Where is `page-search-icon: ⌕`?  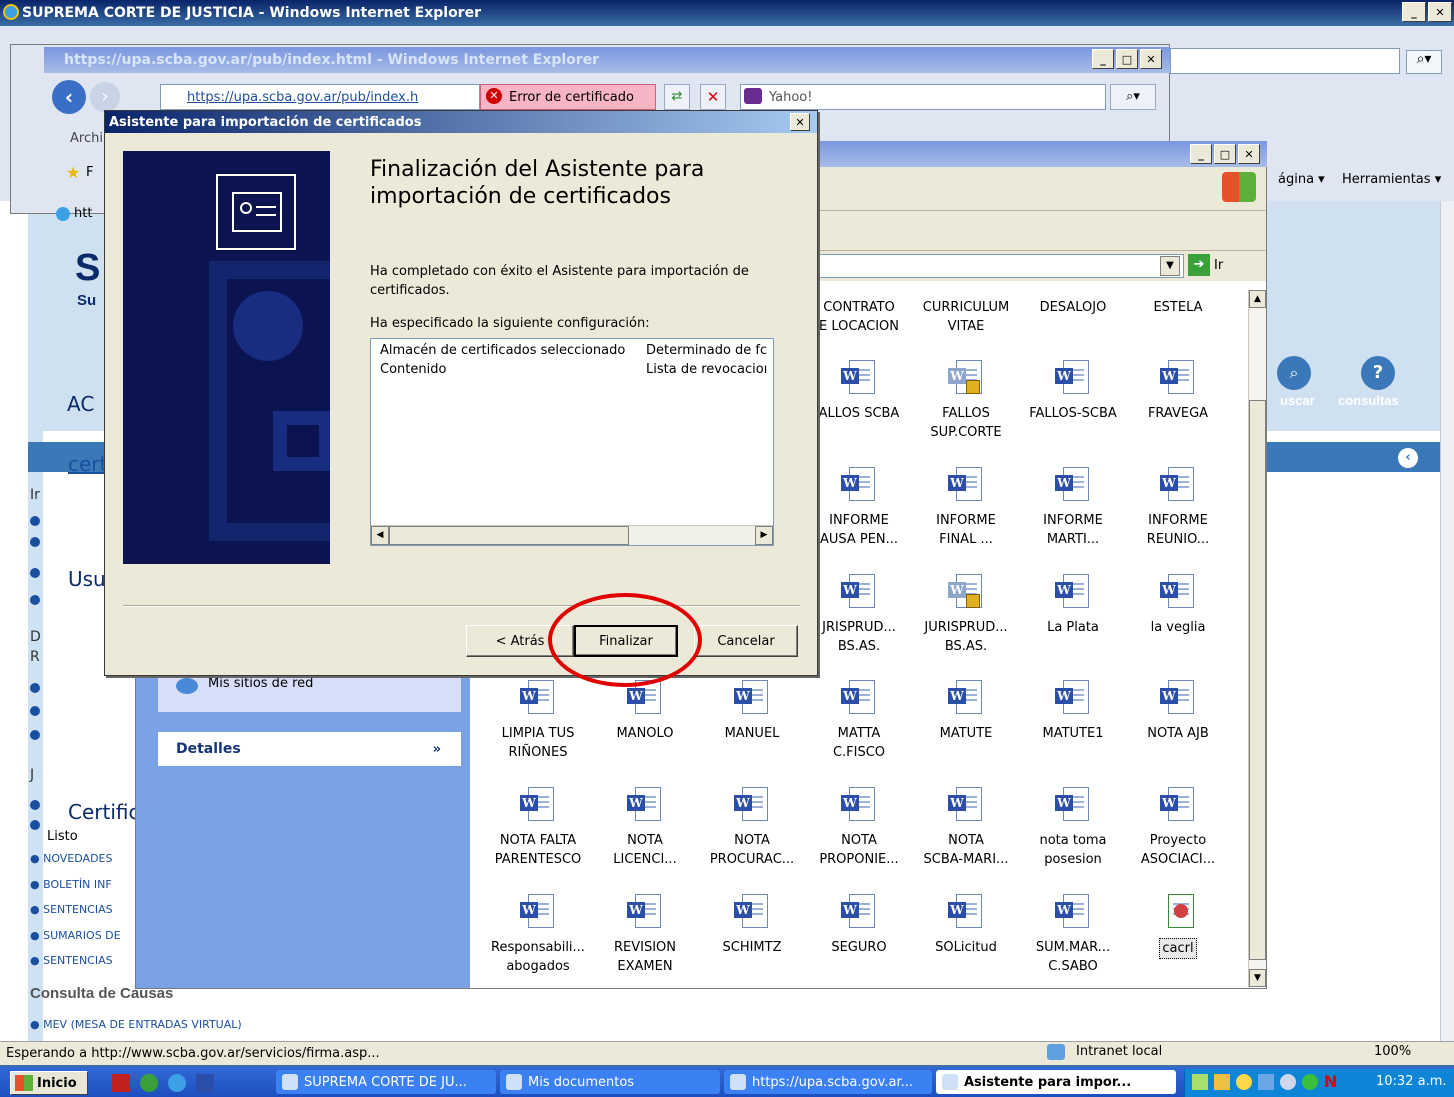 page-search-icon: ⌕ is located at coordinates (1294, 373).